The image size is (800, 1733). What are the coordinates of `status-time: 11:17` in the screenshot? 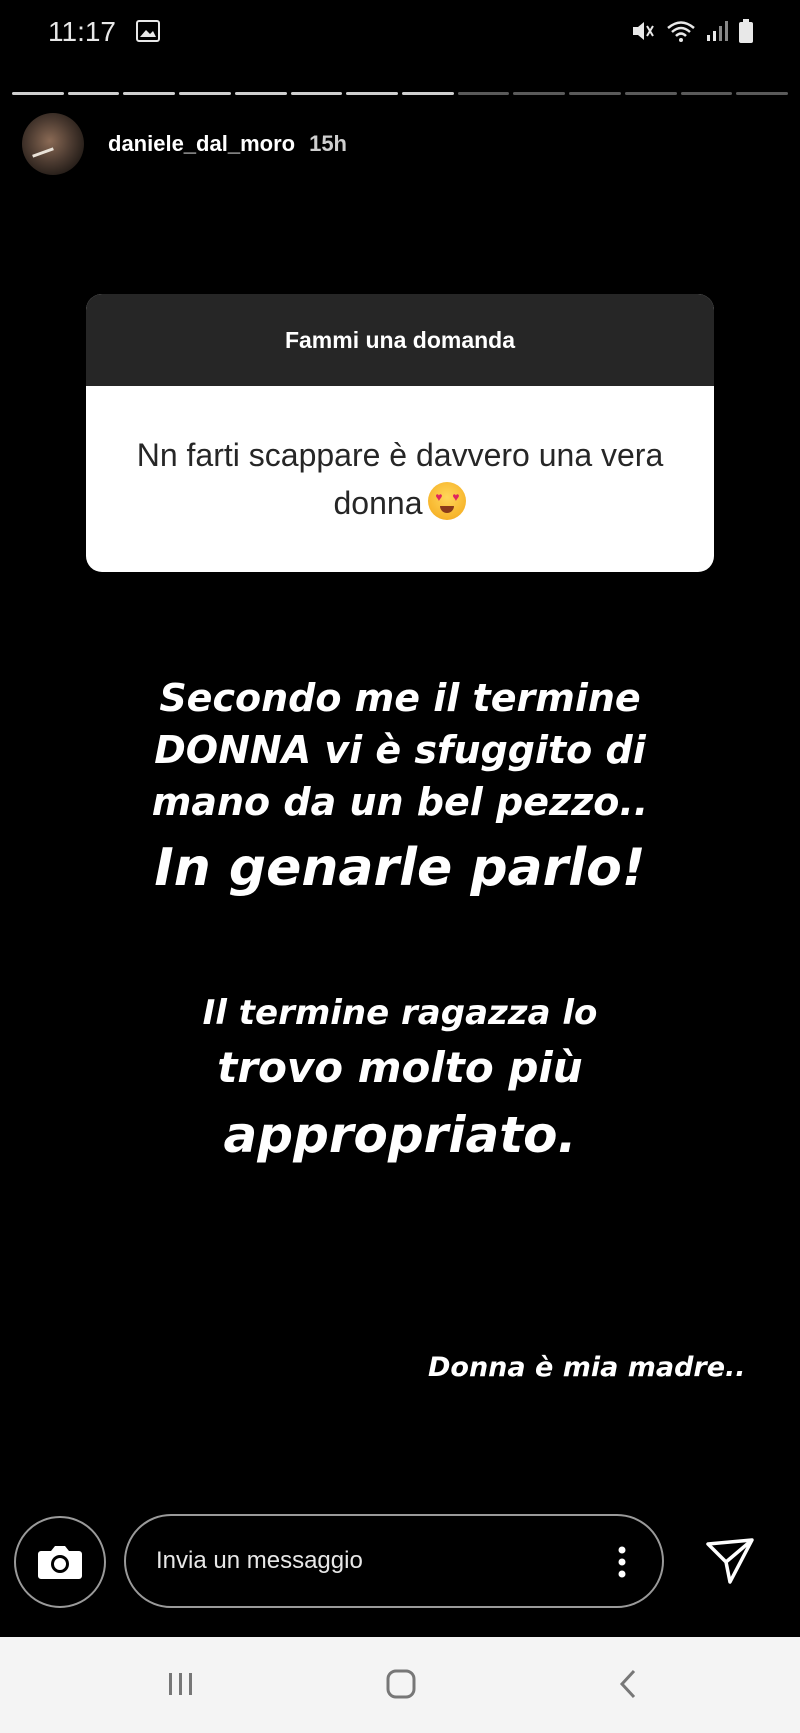 It's located at (82, 31).